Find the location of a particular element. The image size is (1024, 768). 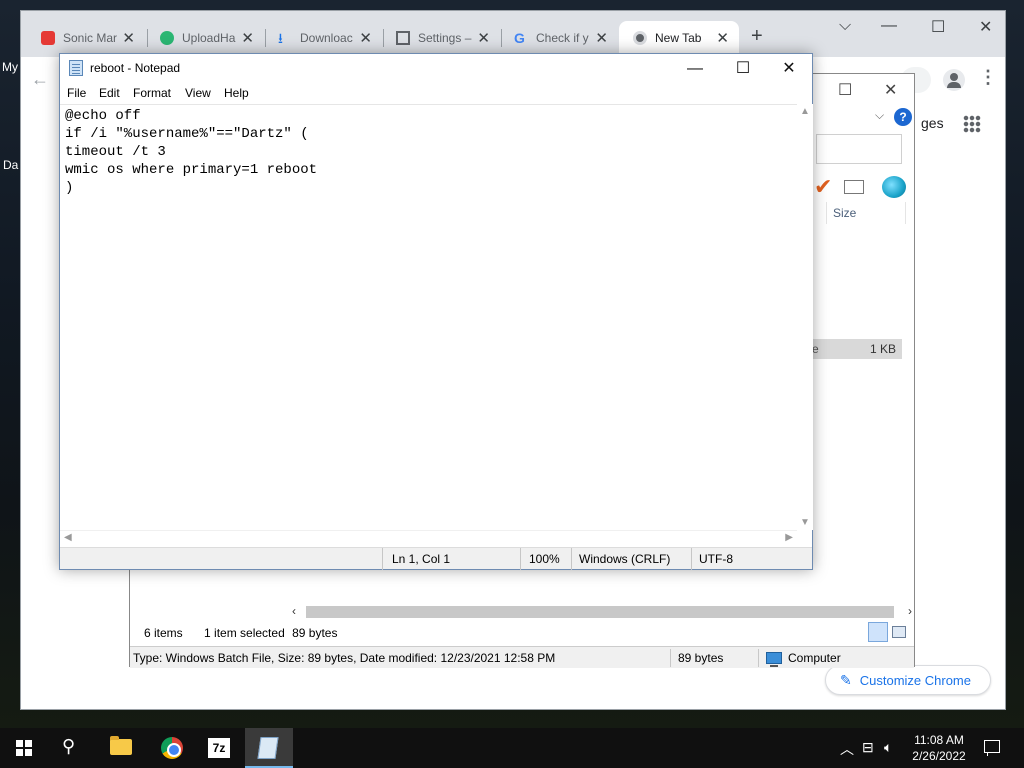

taskbar-explorer is located at coordinates (122, 748).